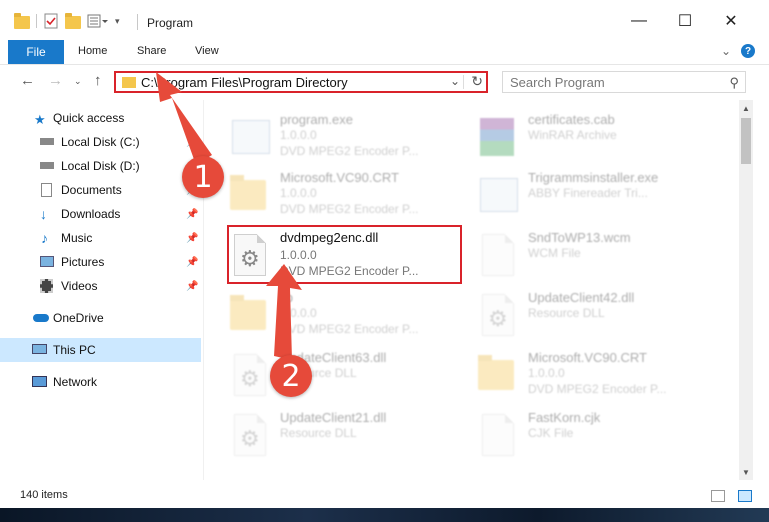  Describe the element at coordinates (685, 21) in the screenshot. I see `maximize-button: ☐` at that location.